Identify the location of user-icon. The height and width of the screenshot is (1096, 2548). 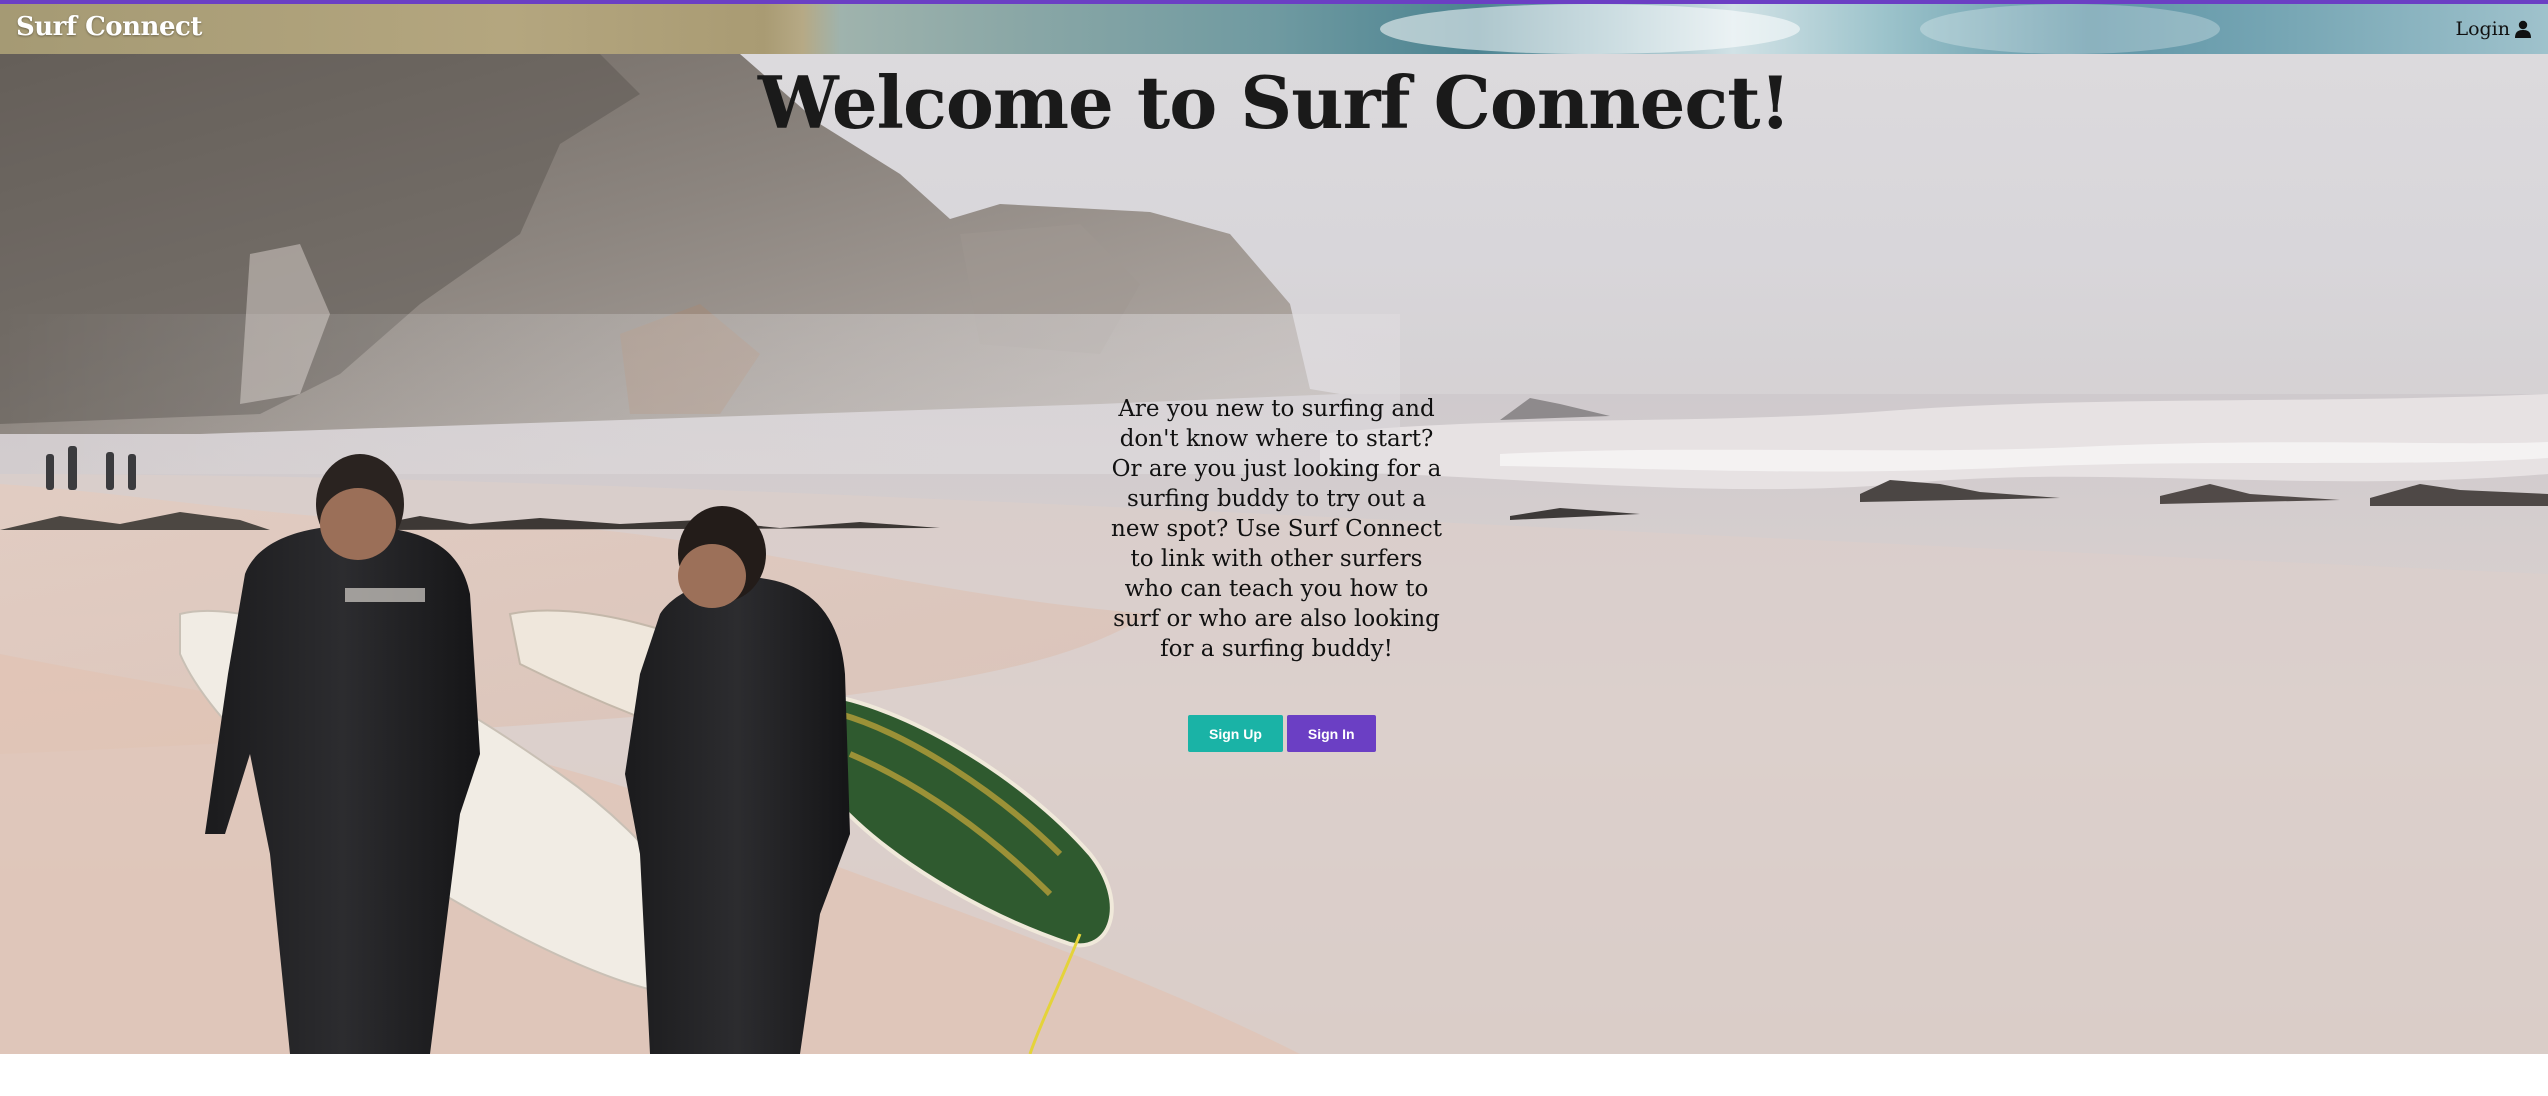
(2523, 29).